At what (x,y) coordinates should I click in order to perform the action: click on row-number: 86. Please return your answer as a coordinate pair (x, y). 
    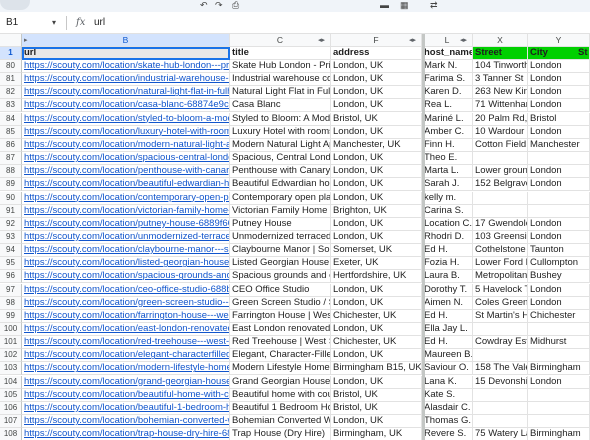
    Looking at the image, I should click on (11, 145).